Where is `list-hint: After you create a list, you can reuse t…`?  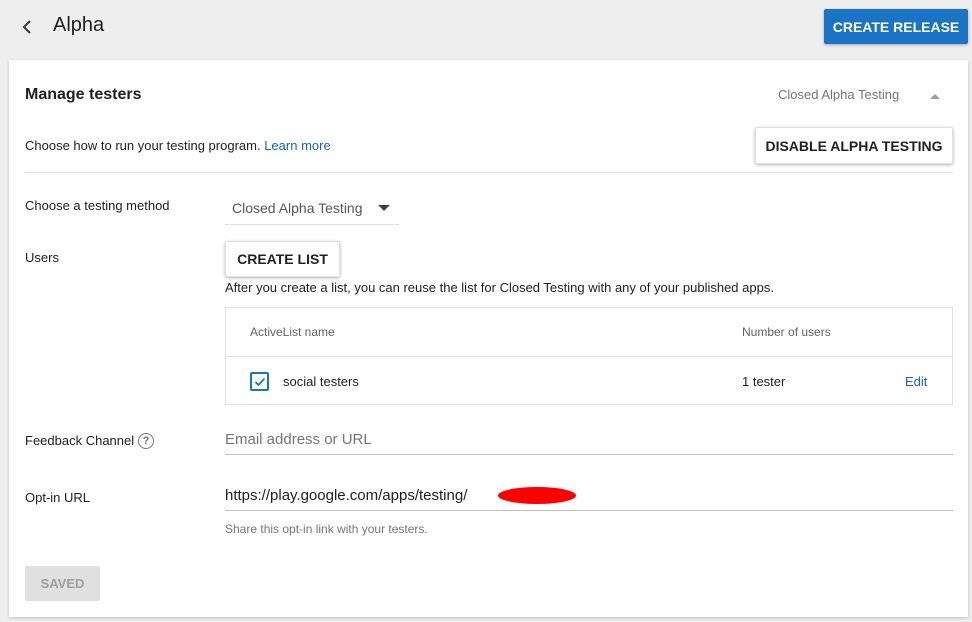 list-hint: After you create a list, you can reuse t… is located at coordinates (499, 287).